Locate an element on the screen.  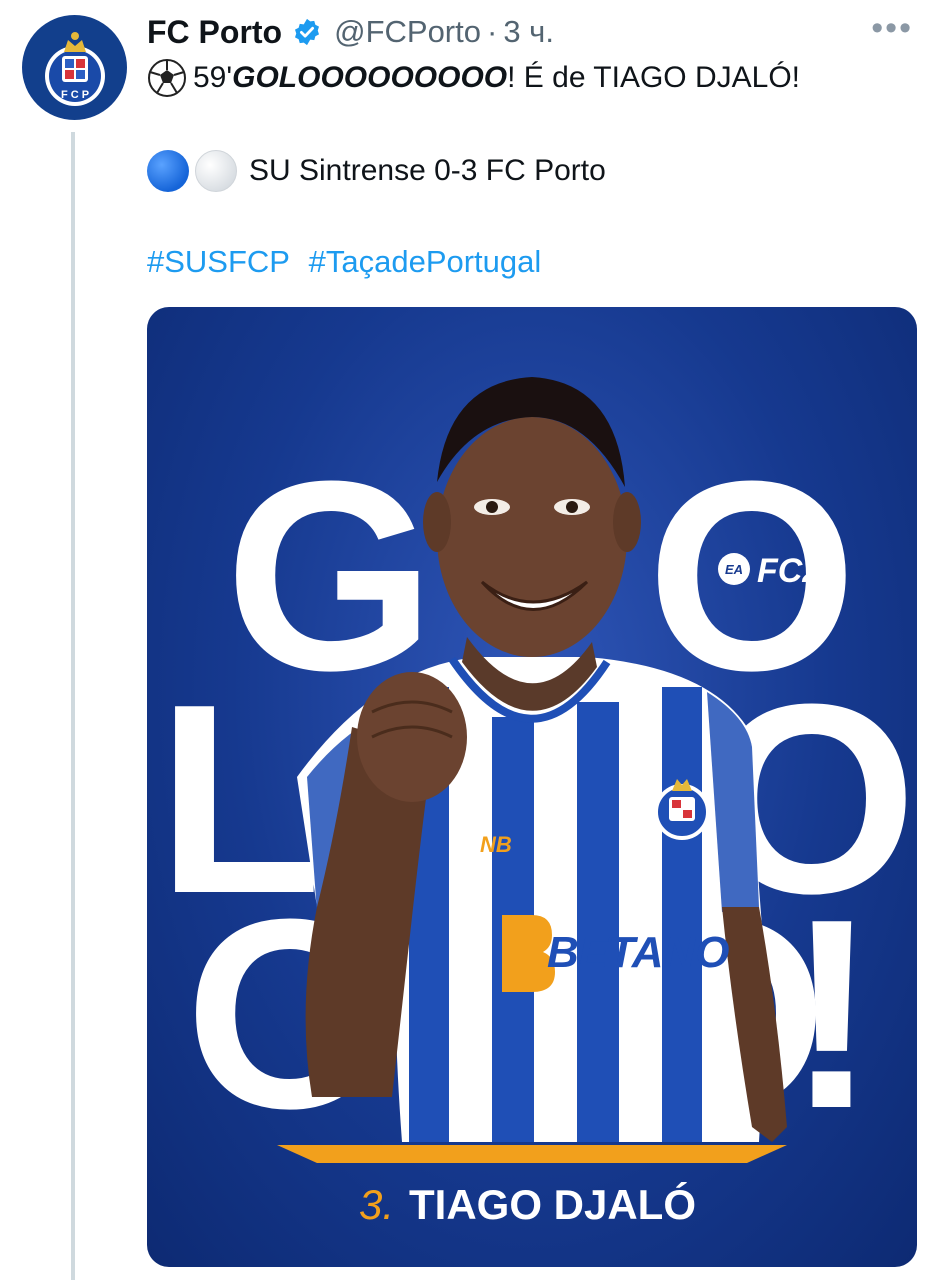
blue-circle-icon is located at coordinates (168, 171).